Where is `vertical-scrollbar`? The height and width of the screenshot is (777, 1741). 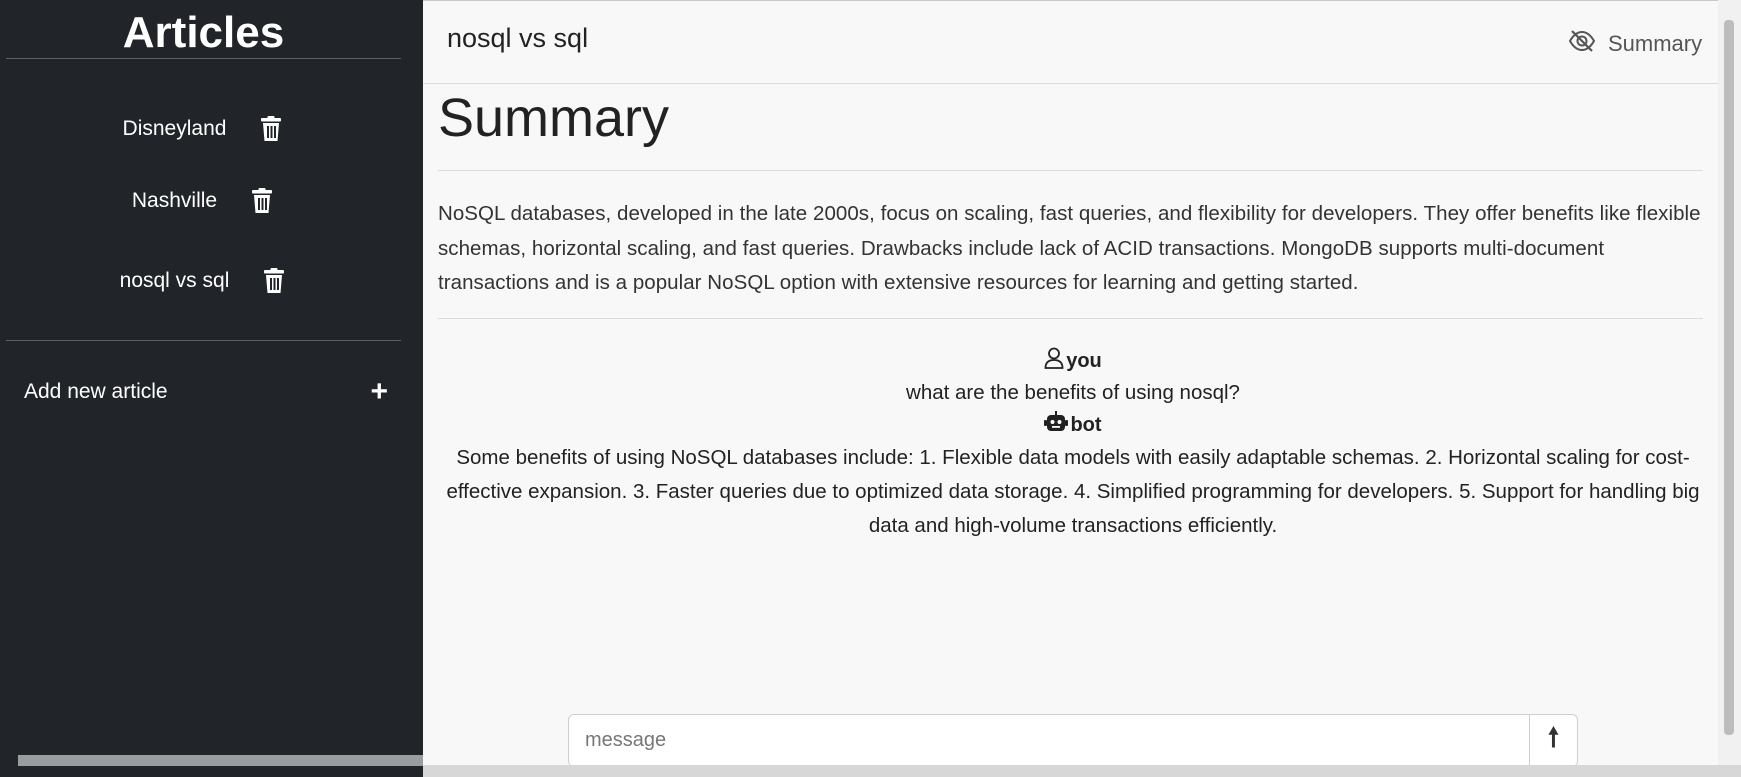
vertical-scrollbar is located at coordinates (1729, 388).